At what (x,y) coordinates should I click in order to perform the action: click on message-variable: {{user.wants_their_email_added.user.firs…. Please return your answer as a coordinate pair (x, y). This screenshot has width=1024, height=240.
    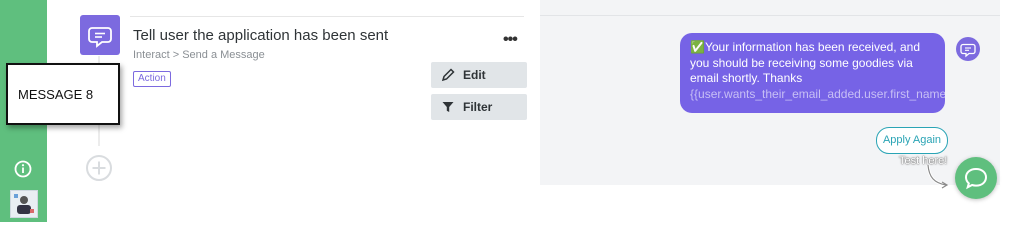
    Looking at the image, I should click on (817, 93).